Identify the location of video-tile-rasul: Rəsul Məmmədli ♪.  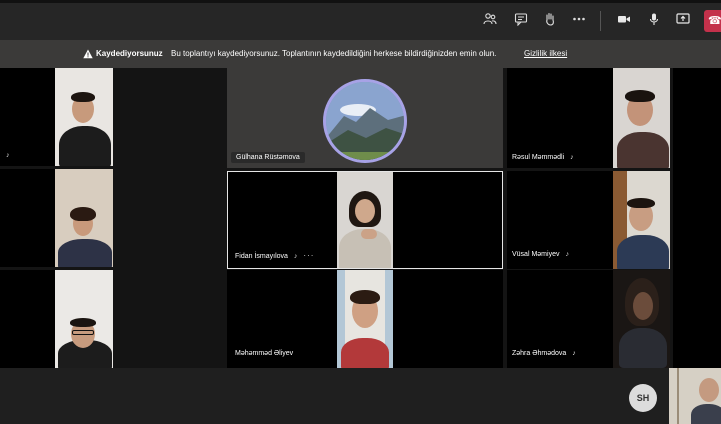
(588, 118).